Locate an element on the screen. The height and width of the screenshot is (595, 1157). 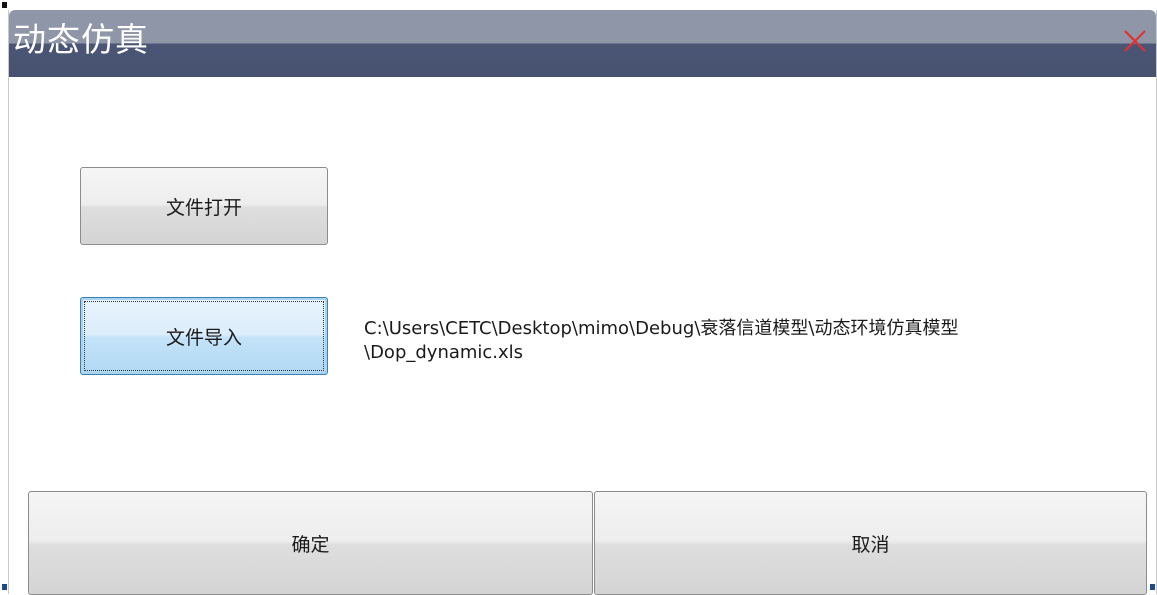
corner-marker-bottom-left is located at coordinates (4, 587).